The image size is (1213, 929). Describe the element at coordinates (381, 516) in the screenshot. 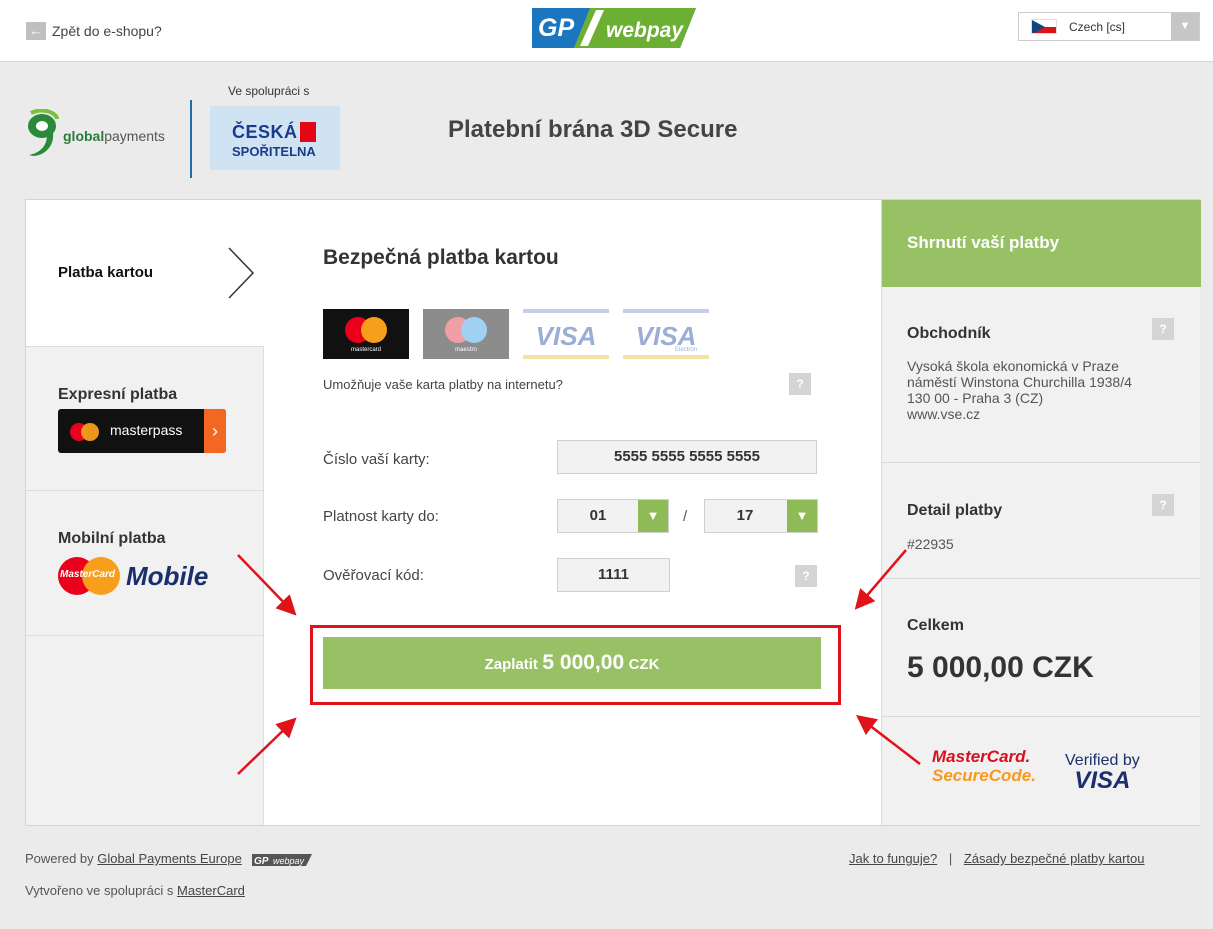

I see `expiry-label: Platnost karty do:` at that location.